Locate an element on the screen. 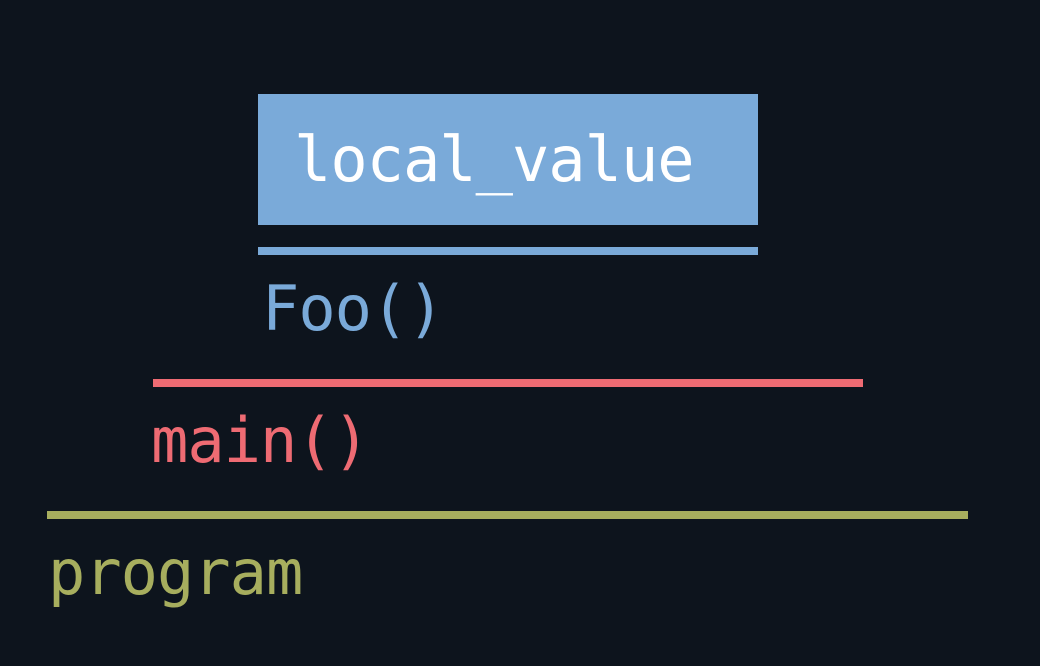  program-frame-rule is located at coordinates (507, 515).